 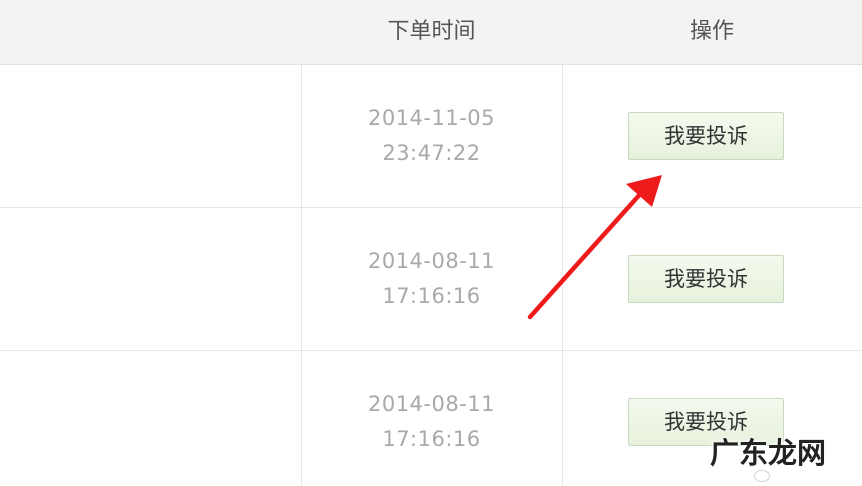 I want to click on order-clock-time: 23:47:22, so click(x=431, y=153).